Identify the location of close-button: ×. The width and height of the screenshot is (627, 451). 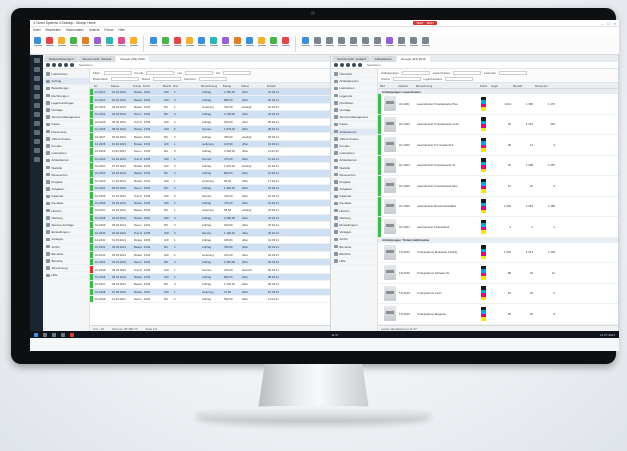
(615, 23).